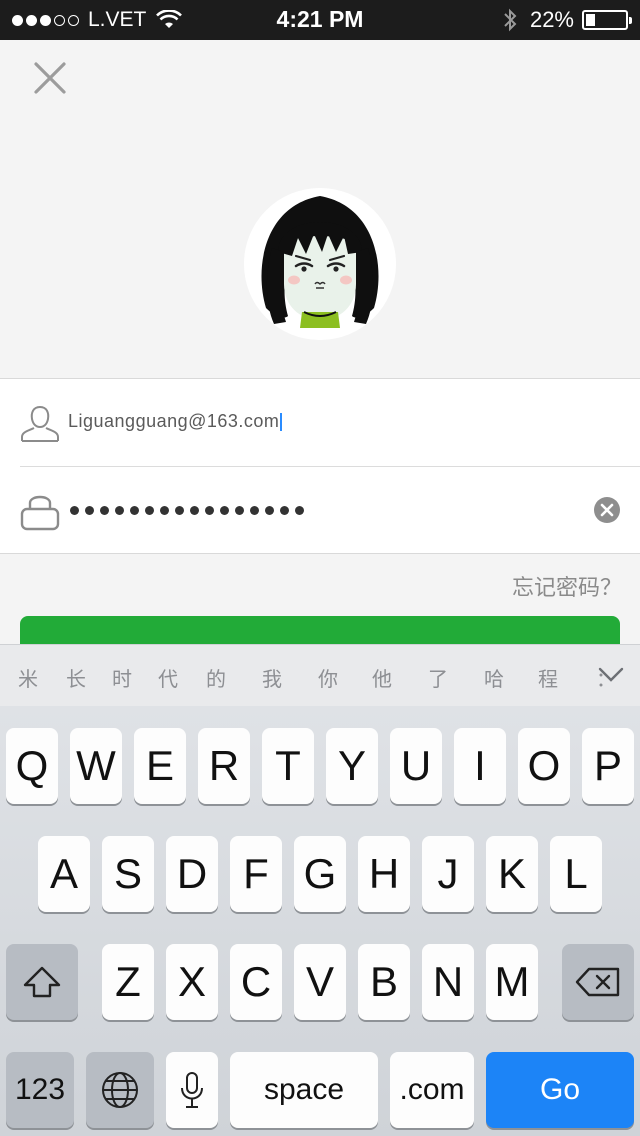  Describe the element at coordinates (320, 20) in the screenshot. I see `status-bar: L.VET 4:21 PM 22%` at that location.